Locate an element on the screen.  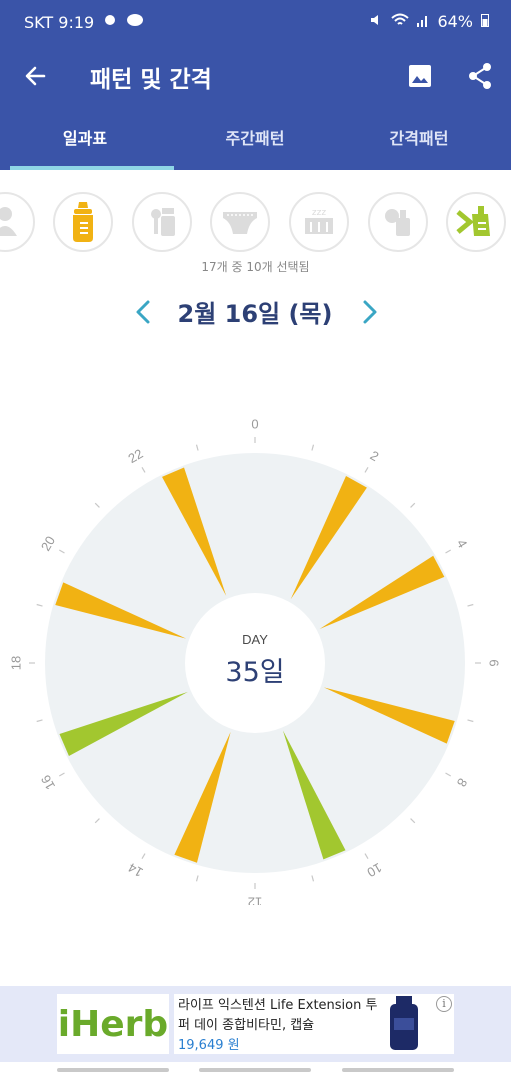
back-button is located at coordinates (36, 76).